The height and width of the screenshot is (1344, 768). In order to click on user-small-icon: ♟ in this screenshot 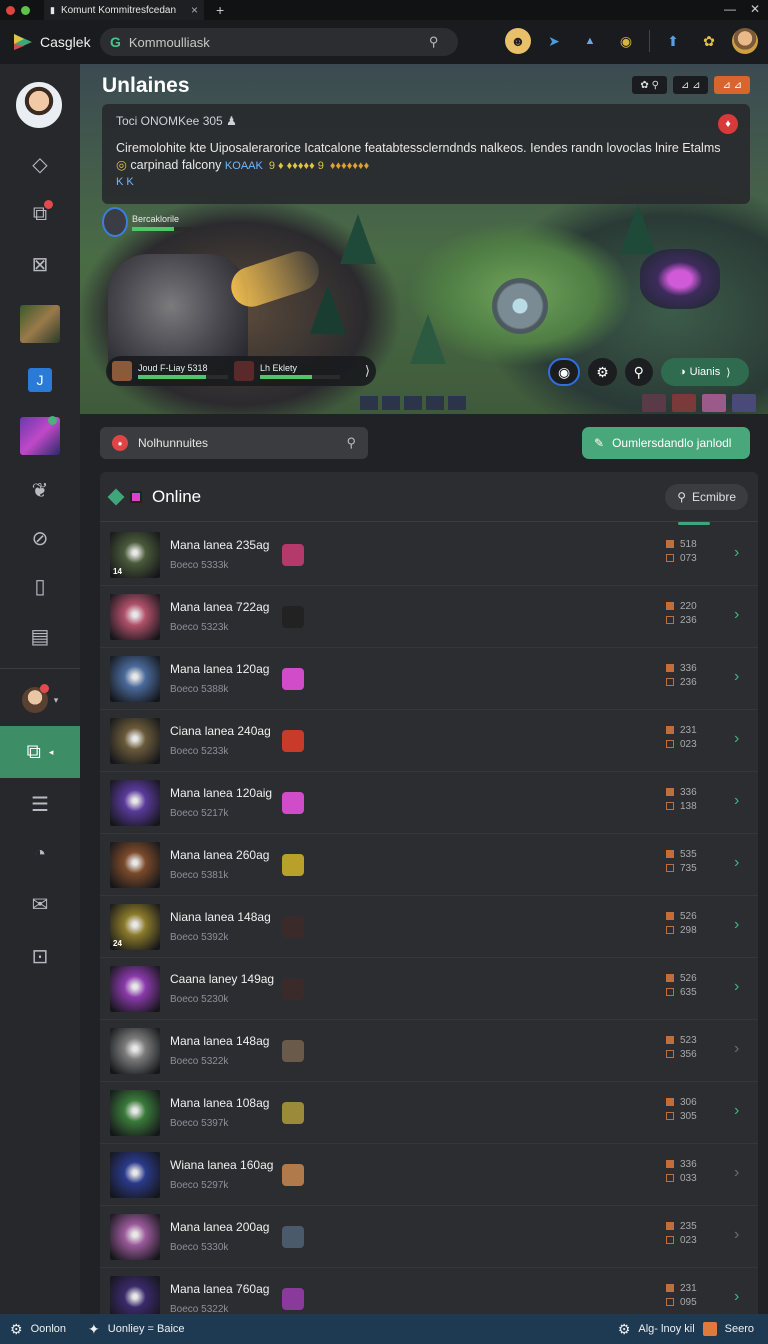, I will do `click(231, 121)`.